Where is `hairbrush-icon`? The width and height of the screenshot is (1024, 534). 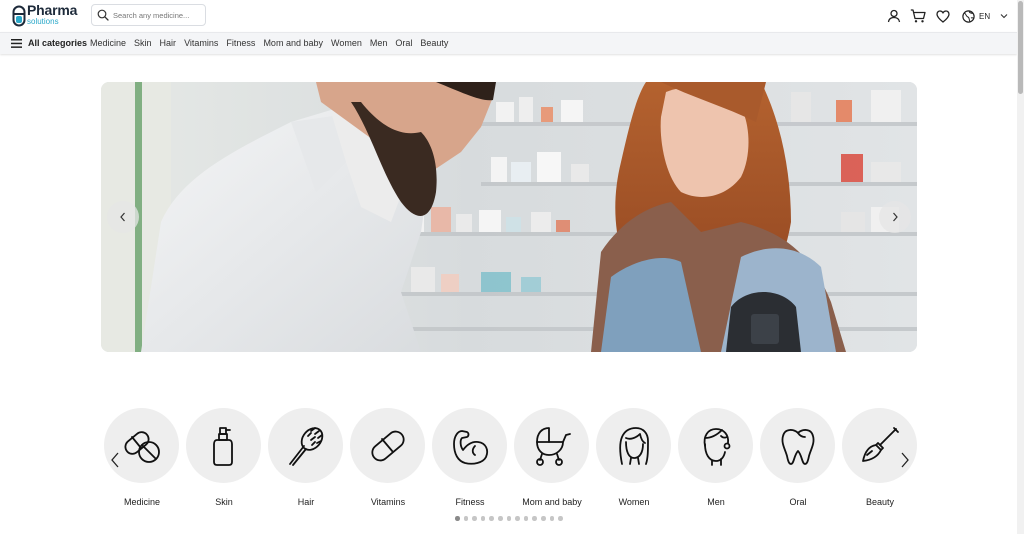 hairbrush-icon is located at coordinates (305, 446).